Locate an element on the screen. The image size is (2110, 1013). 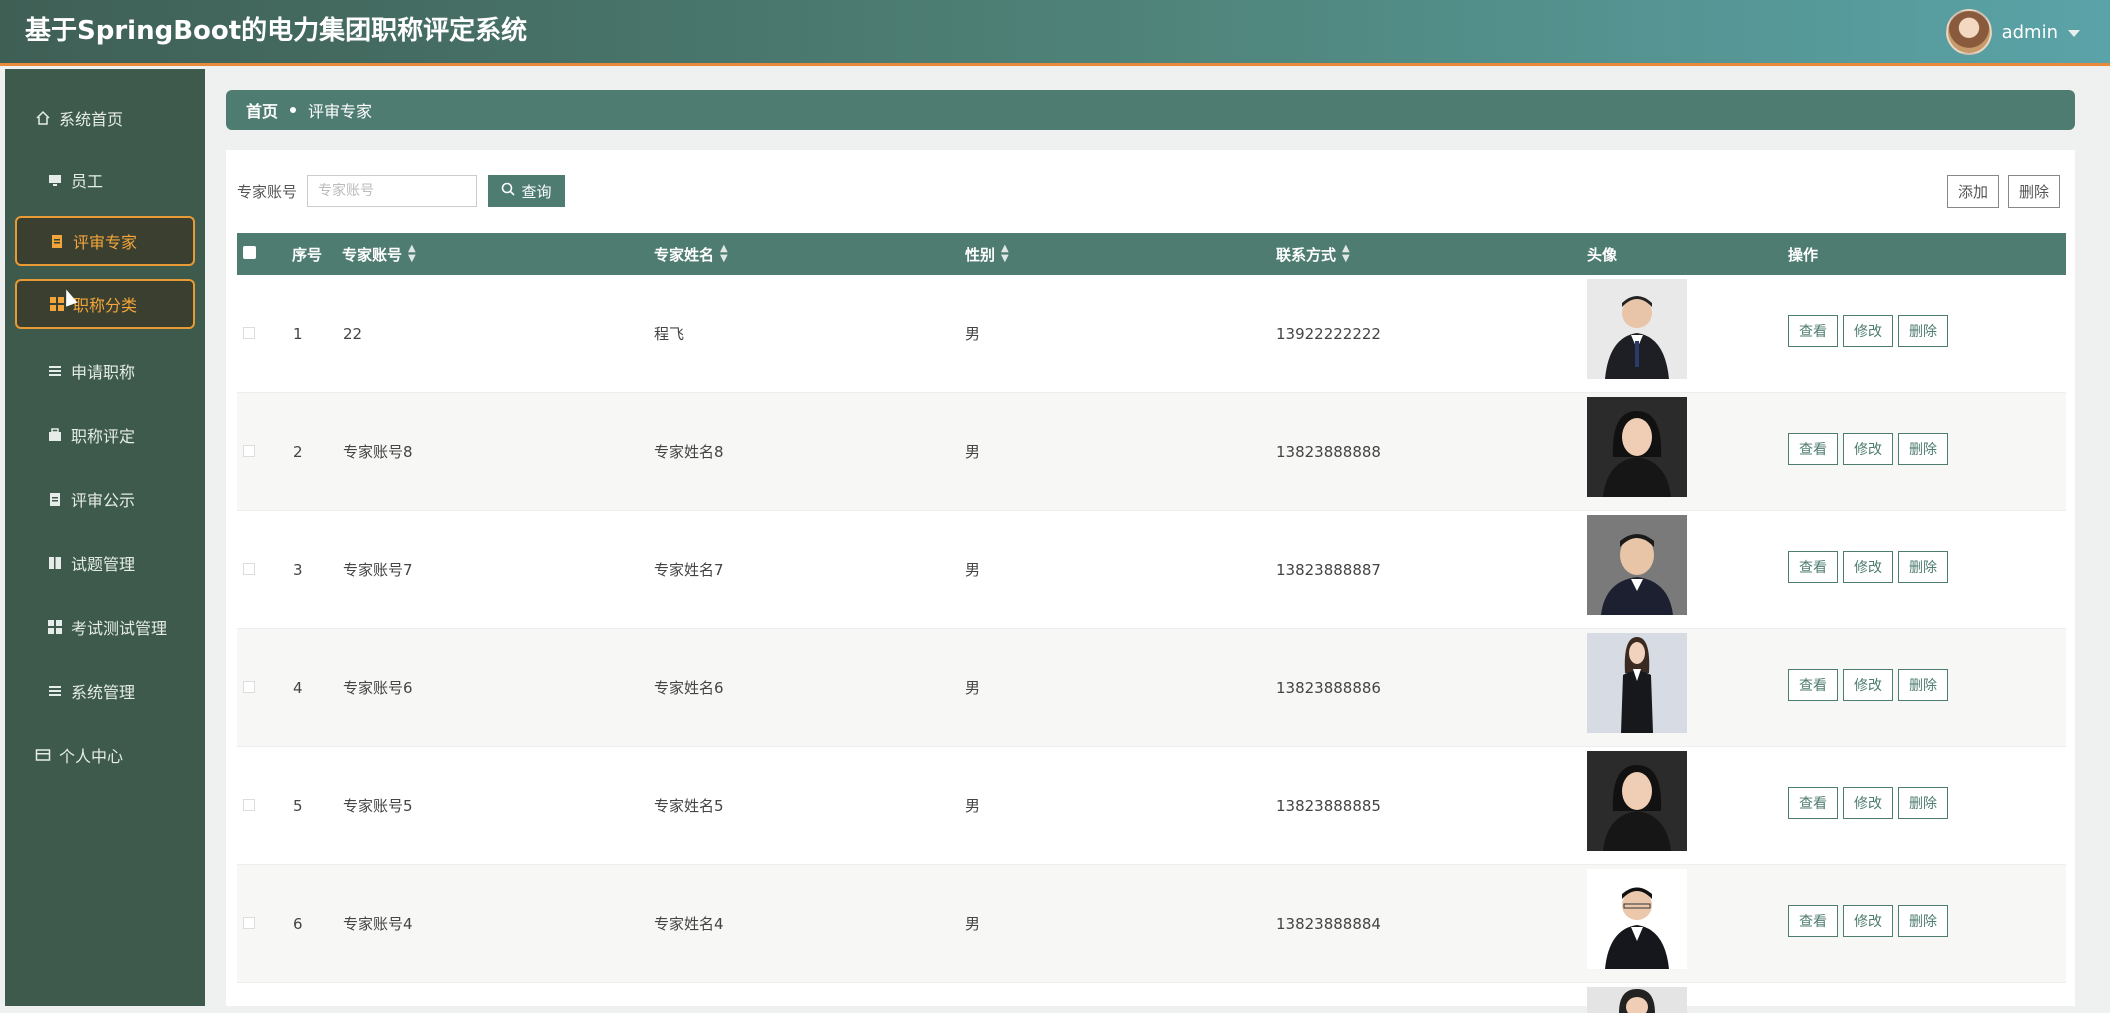
list-icon is located at coordinates (55, 691).